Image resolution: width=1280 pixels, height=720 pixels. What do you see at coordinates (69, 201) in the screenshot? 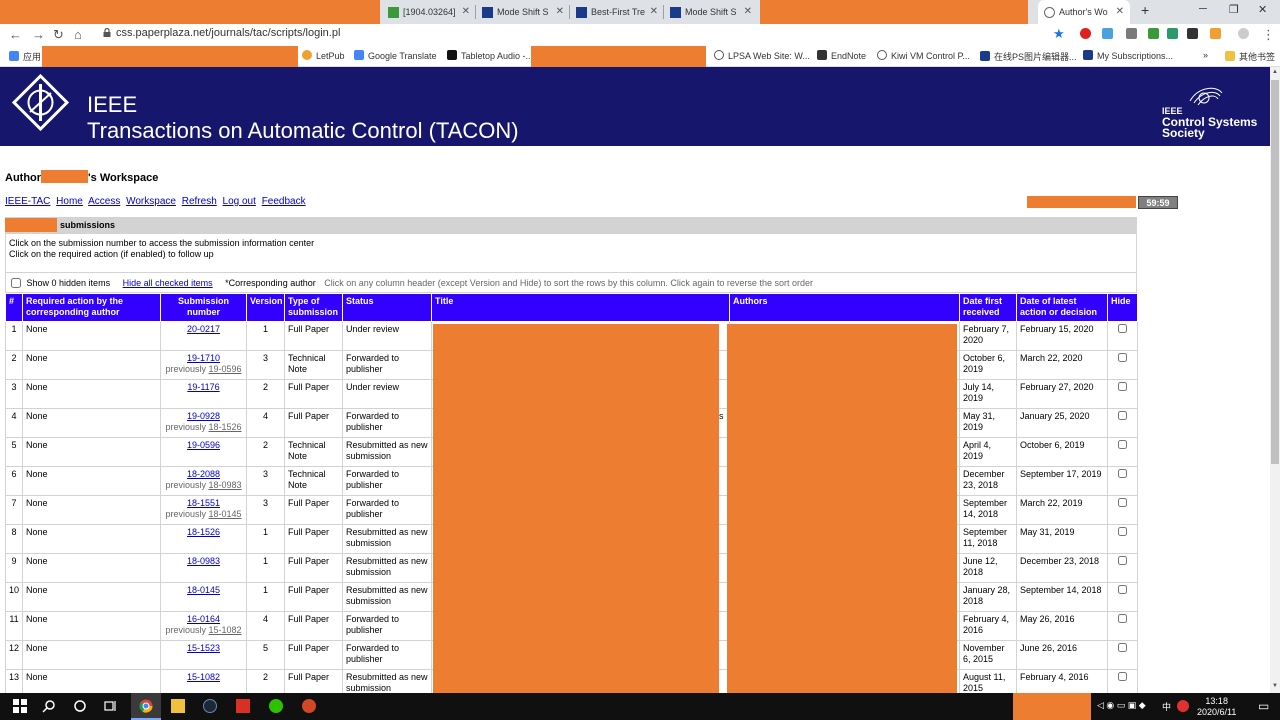
I see `link-home: Home` at bounding box center [69, 201].